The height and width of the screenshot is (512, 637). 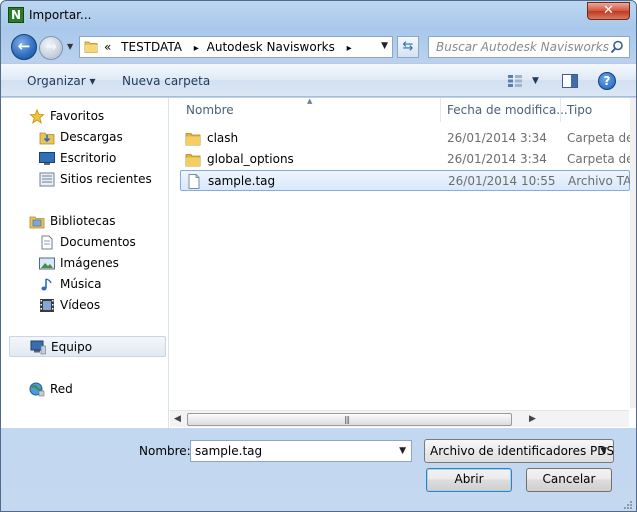 What do you see at coordinates (72, 347) in the screenshot?
I see `sidebar-item-label: Equipo` at bounding box center [72, 347].